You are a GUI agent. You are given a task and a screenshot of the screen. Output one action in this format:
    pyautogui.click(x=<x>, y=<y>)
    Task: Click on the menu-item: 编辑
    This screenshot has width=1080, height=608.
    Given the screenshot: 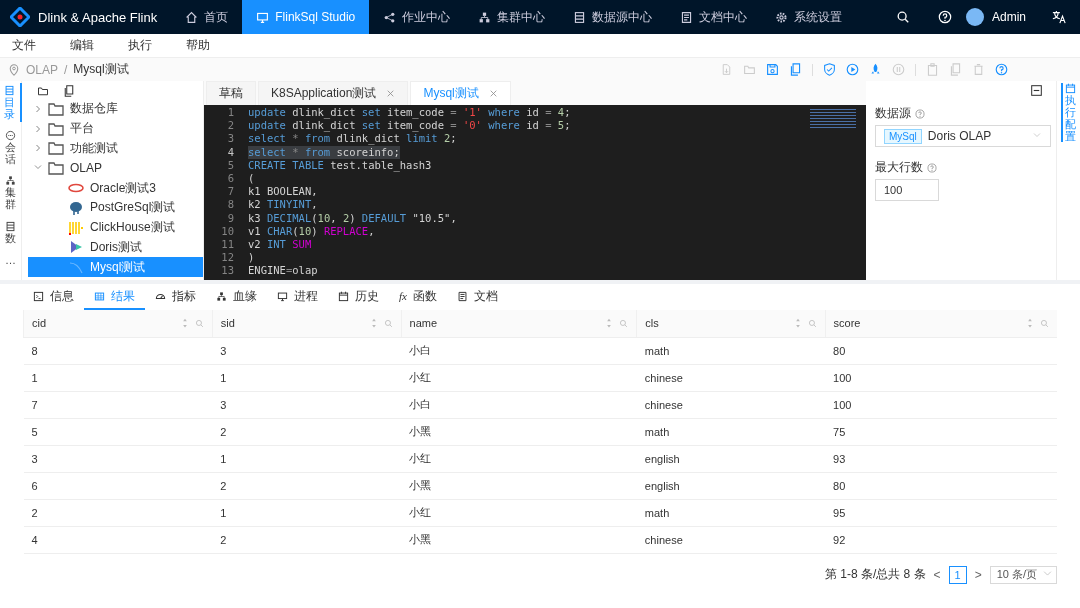 What is the action you would take?
    pyautogui.click(x=82, y=45)
    